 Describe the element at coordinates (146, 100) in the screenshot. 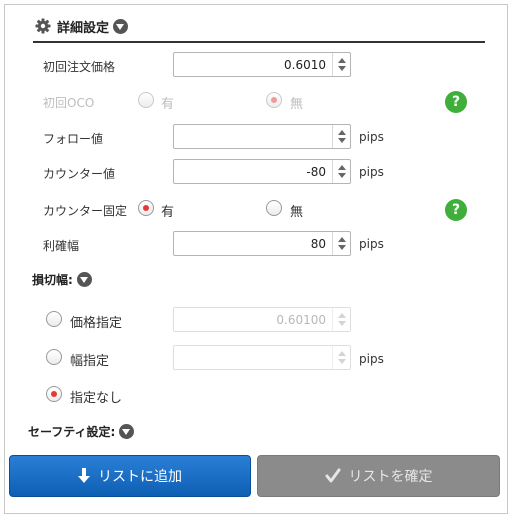

I see `initial-oco-yes-radio` at that location.